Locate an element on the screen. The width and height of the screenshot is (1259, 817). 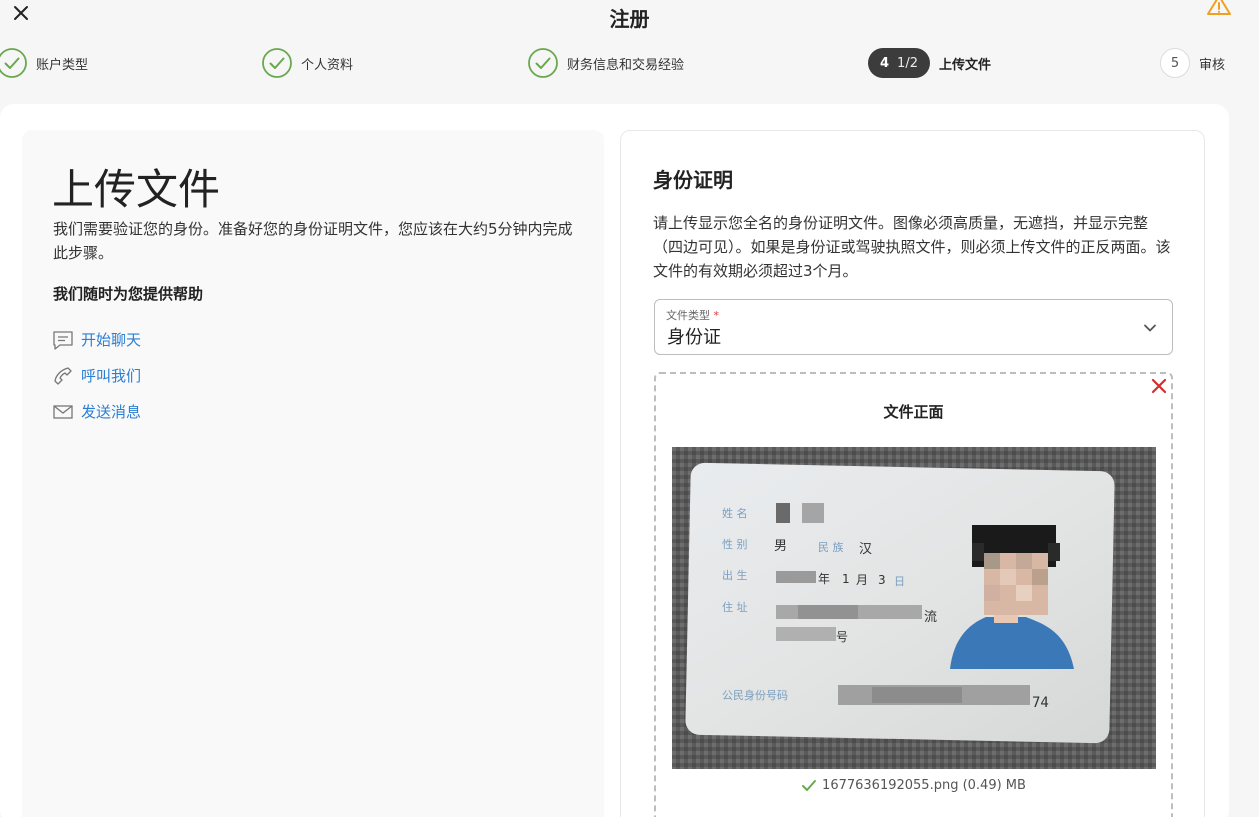
document-type-value: 身份证 is located at coordinates (694, 337).